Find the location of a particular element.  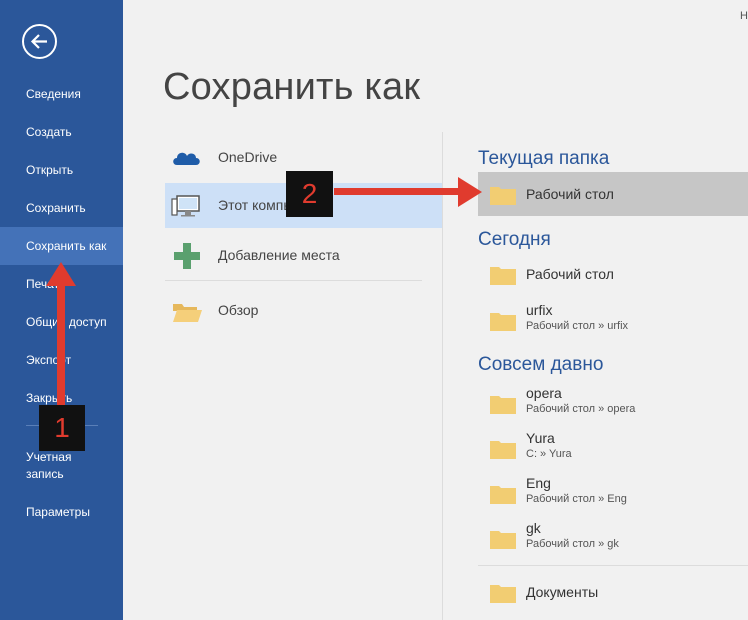

folder-name: Документы is located at coordinates (562, 592).